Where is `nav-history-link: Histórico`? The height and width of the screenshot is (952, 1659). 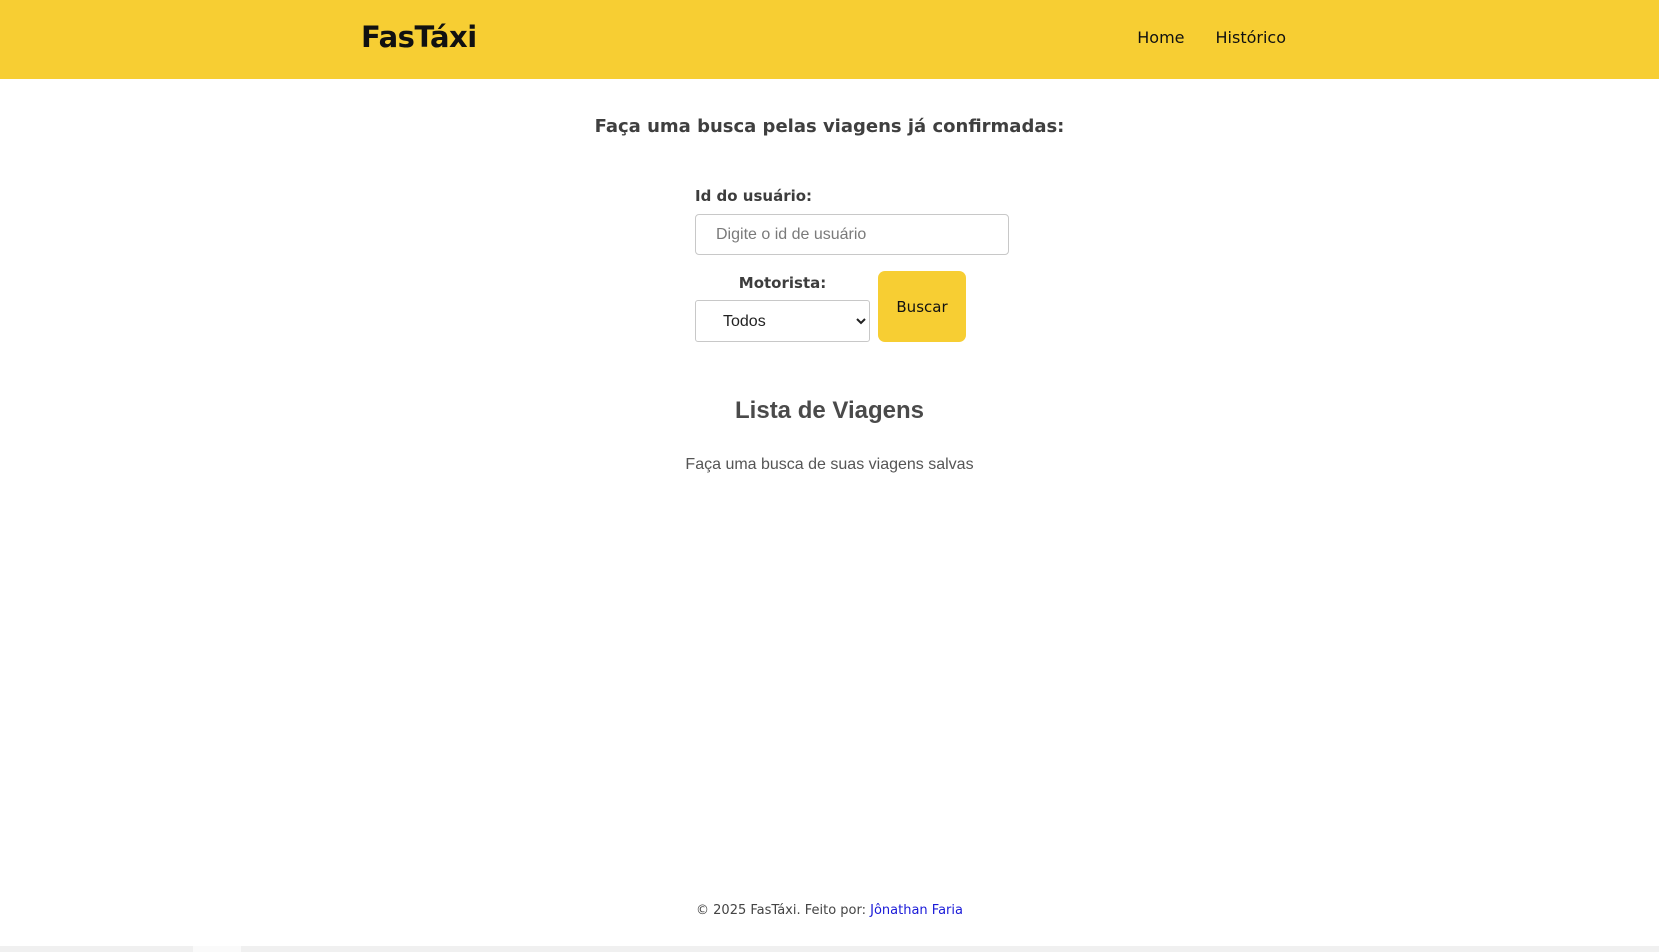 nav-history-link: Histórico is located at coordinates (1251, 37).